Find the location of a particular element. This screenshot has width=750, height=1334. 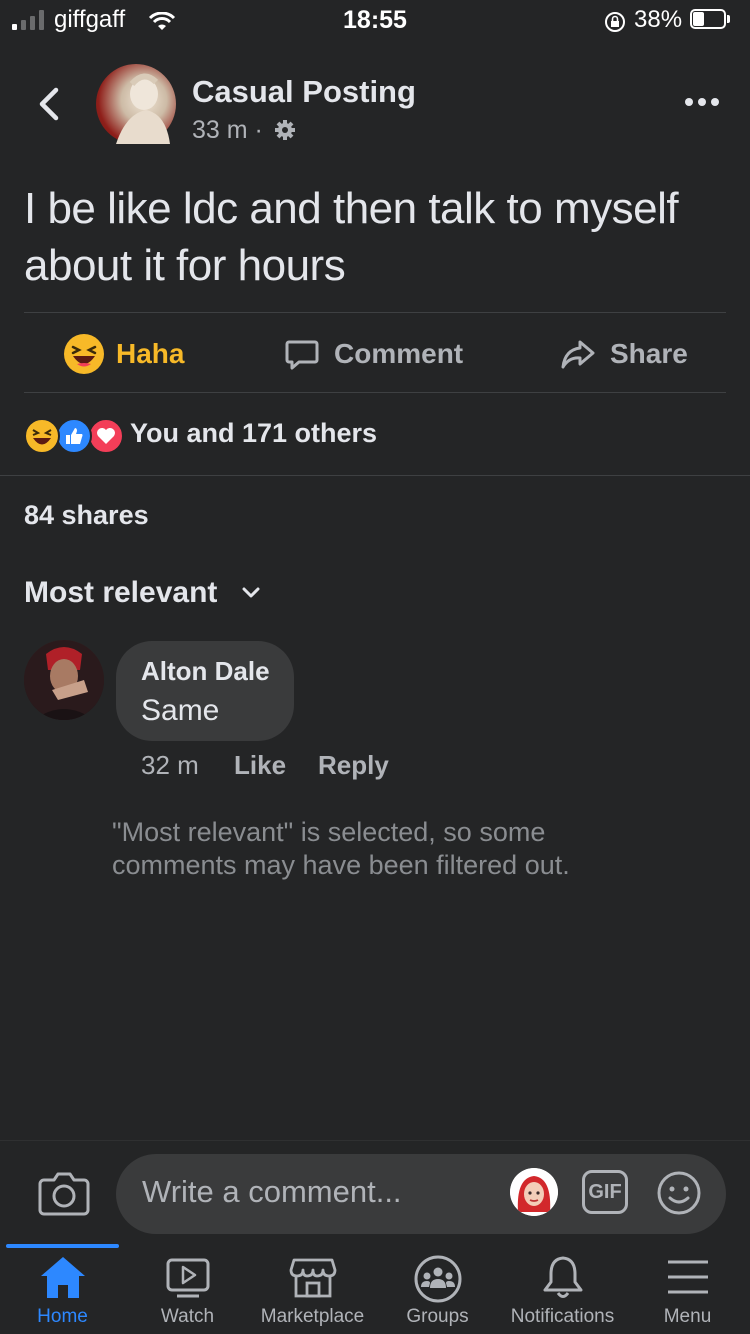

sort-dropdown: Most relevant is located at coordinates (143, 593).